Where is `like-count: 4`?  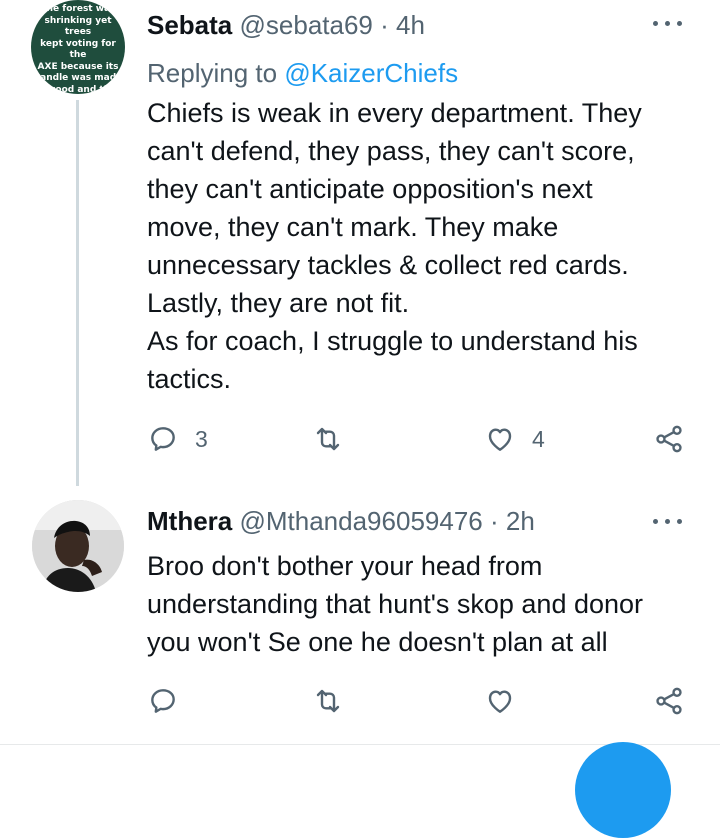
like-count: 4 is located at coordinates (538, 438).